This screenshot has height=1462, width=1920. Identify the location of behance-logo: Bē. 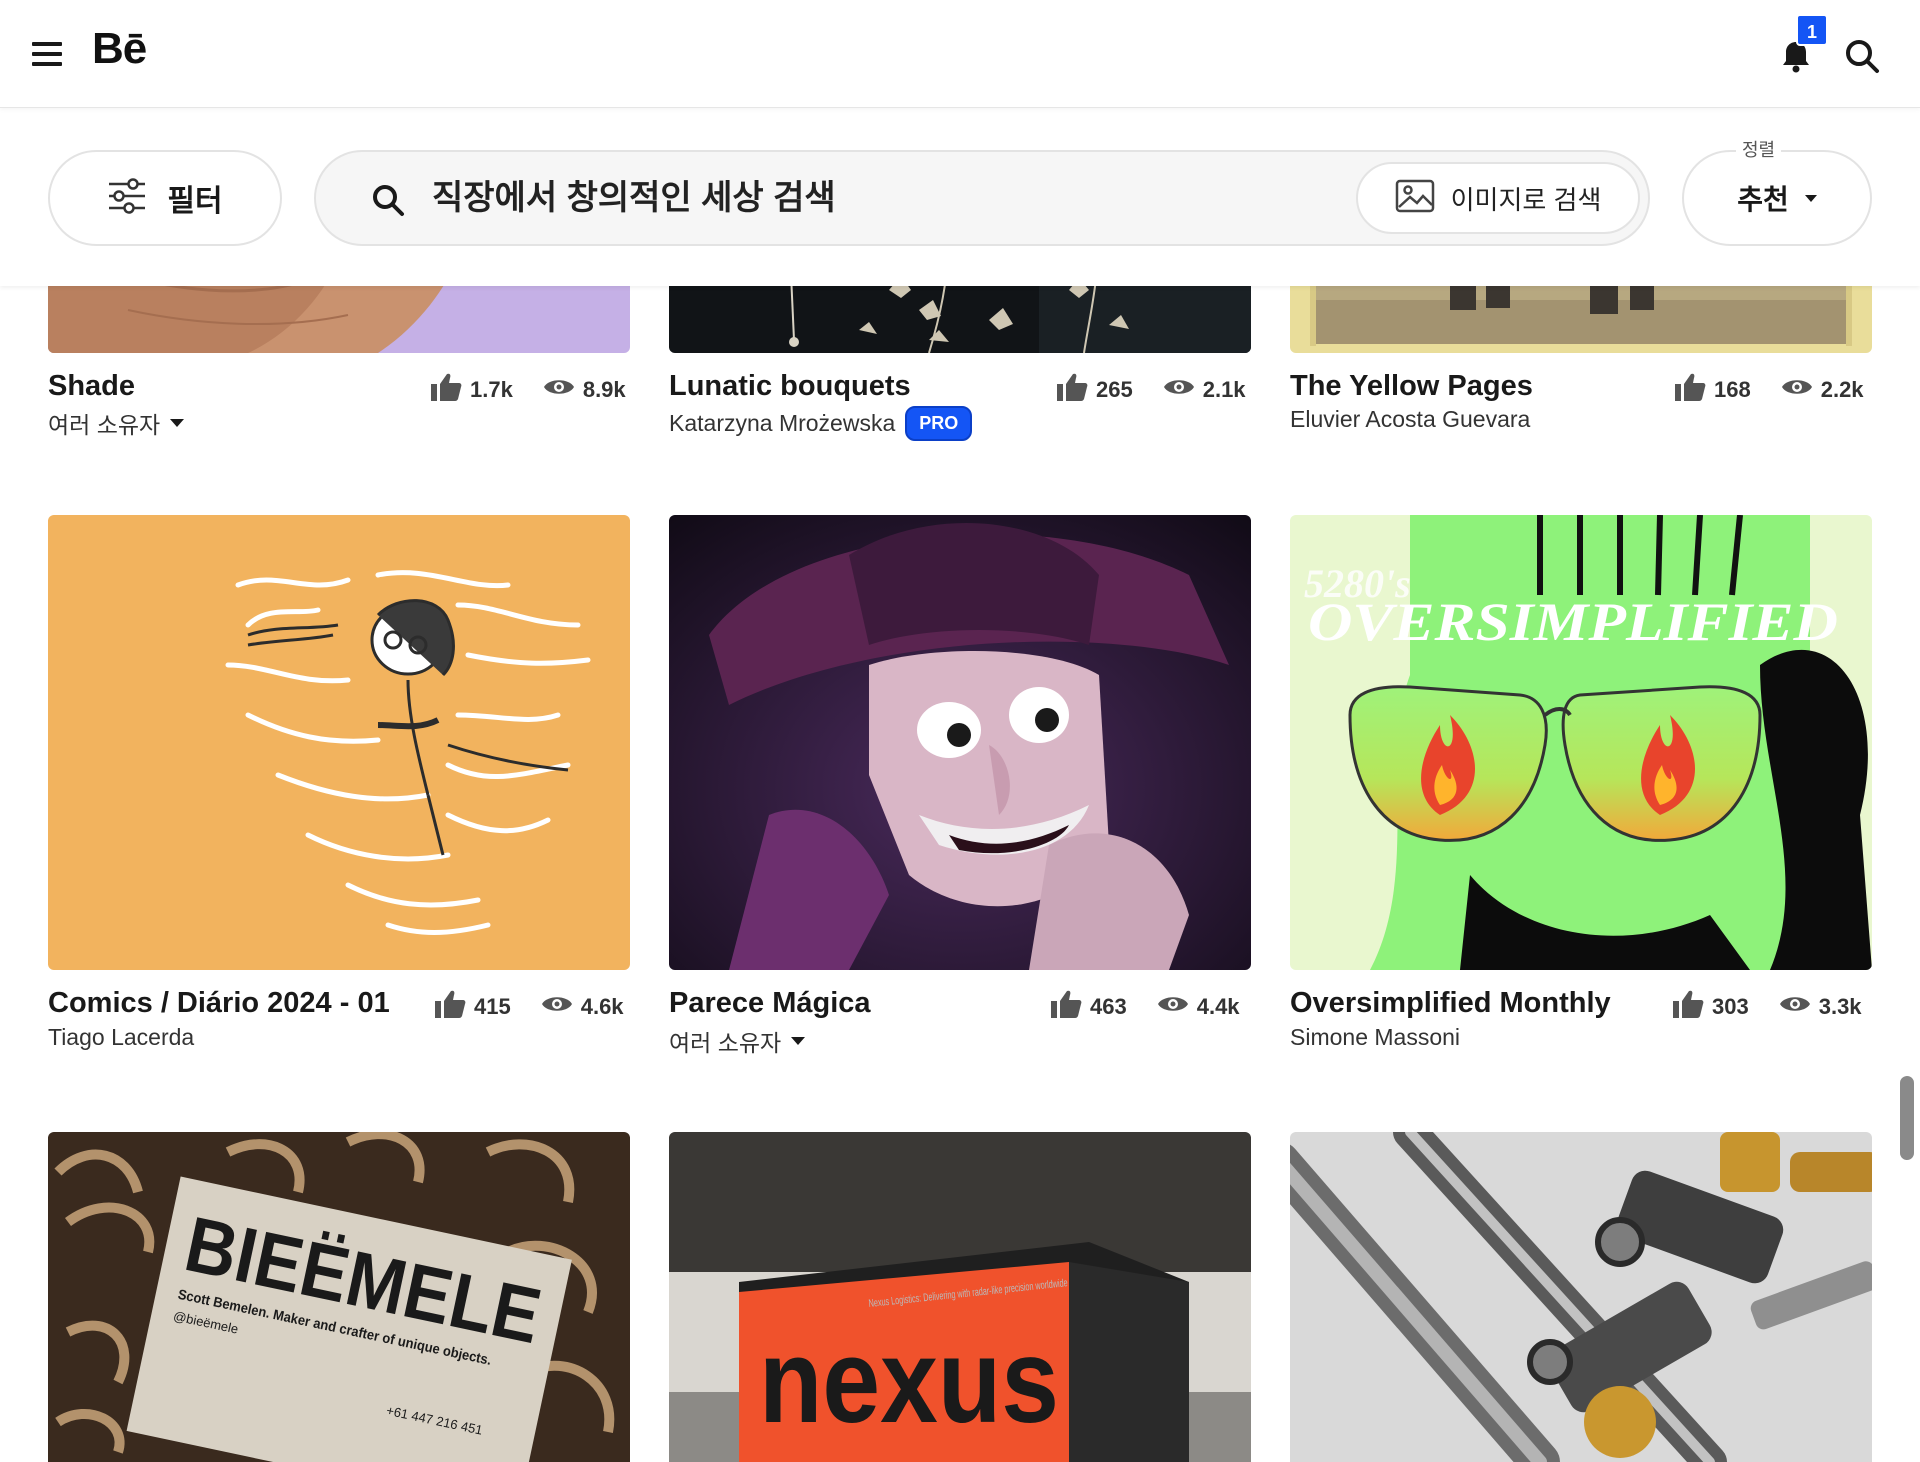
(119, 49).